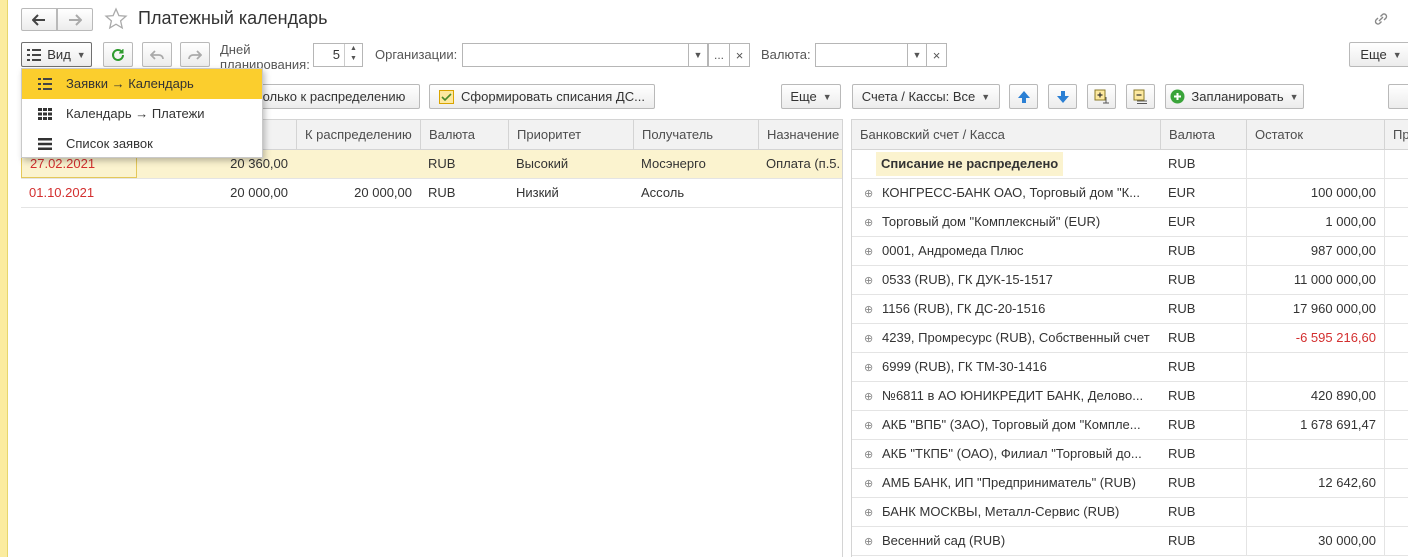 The width and height of the screenshot is (1408, 557). I want to click on checklist-icon, so click(447, 96).